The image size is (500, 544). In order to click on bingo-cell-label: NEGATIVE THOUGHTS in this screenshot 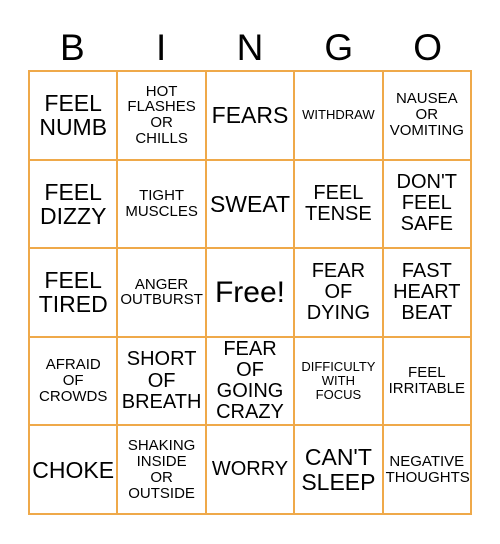, I will do `click(427, 469)`.